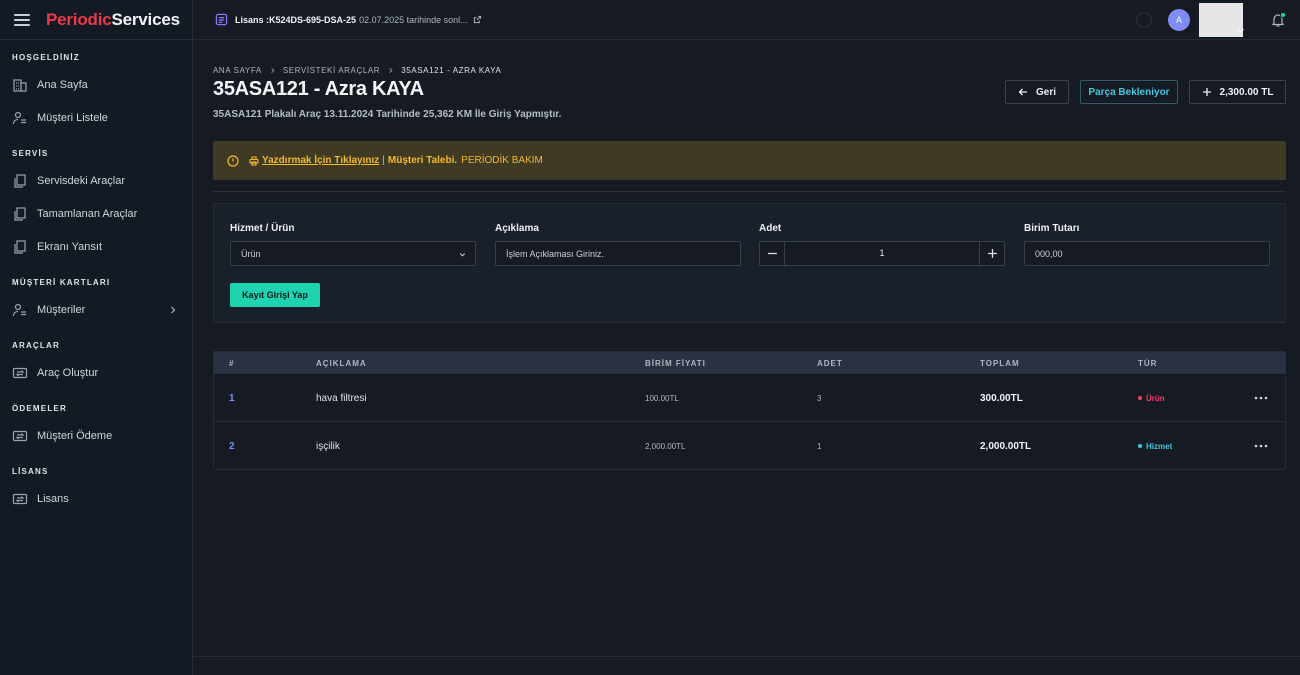 The width and height of the screenshot is (1300, 675). I want to click on parts-waiting-label: Parça Bekleniyor, so click(1129, 92).